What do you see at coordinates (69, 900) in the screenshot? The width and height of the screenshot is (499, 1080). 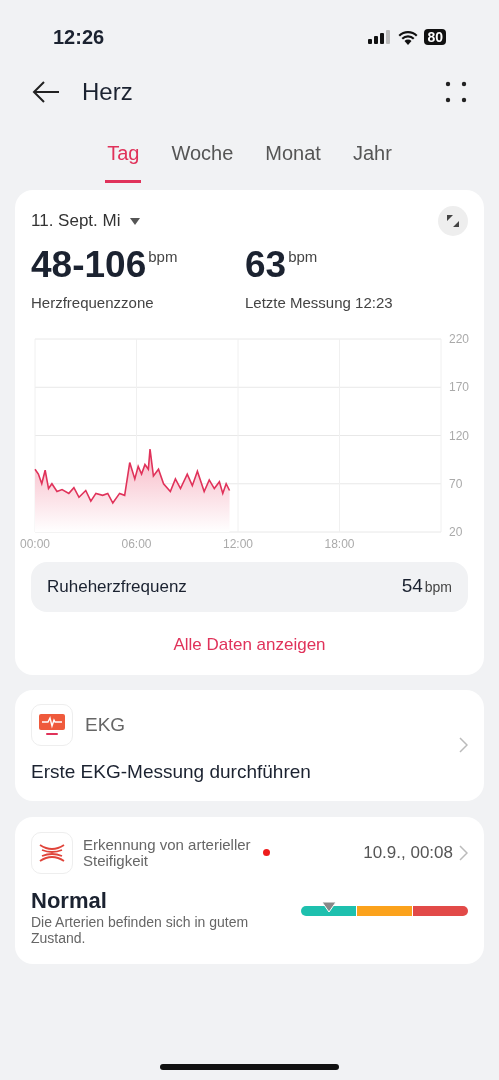 I see `result-text: Normal` at bounding box center [69, 900].